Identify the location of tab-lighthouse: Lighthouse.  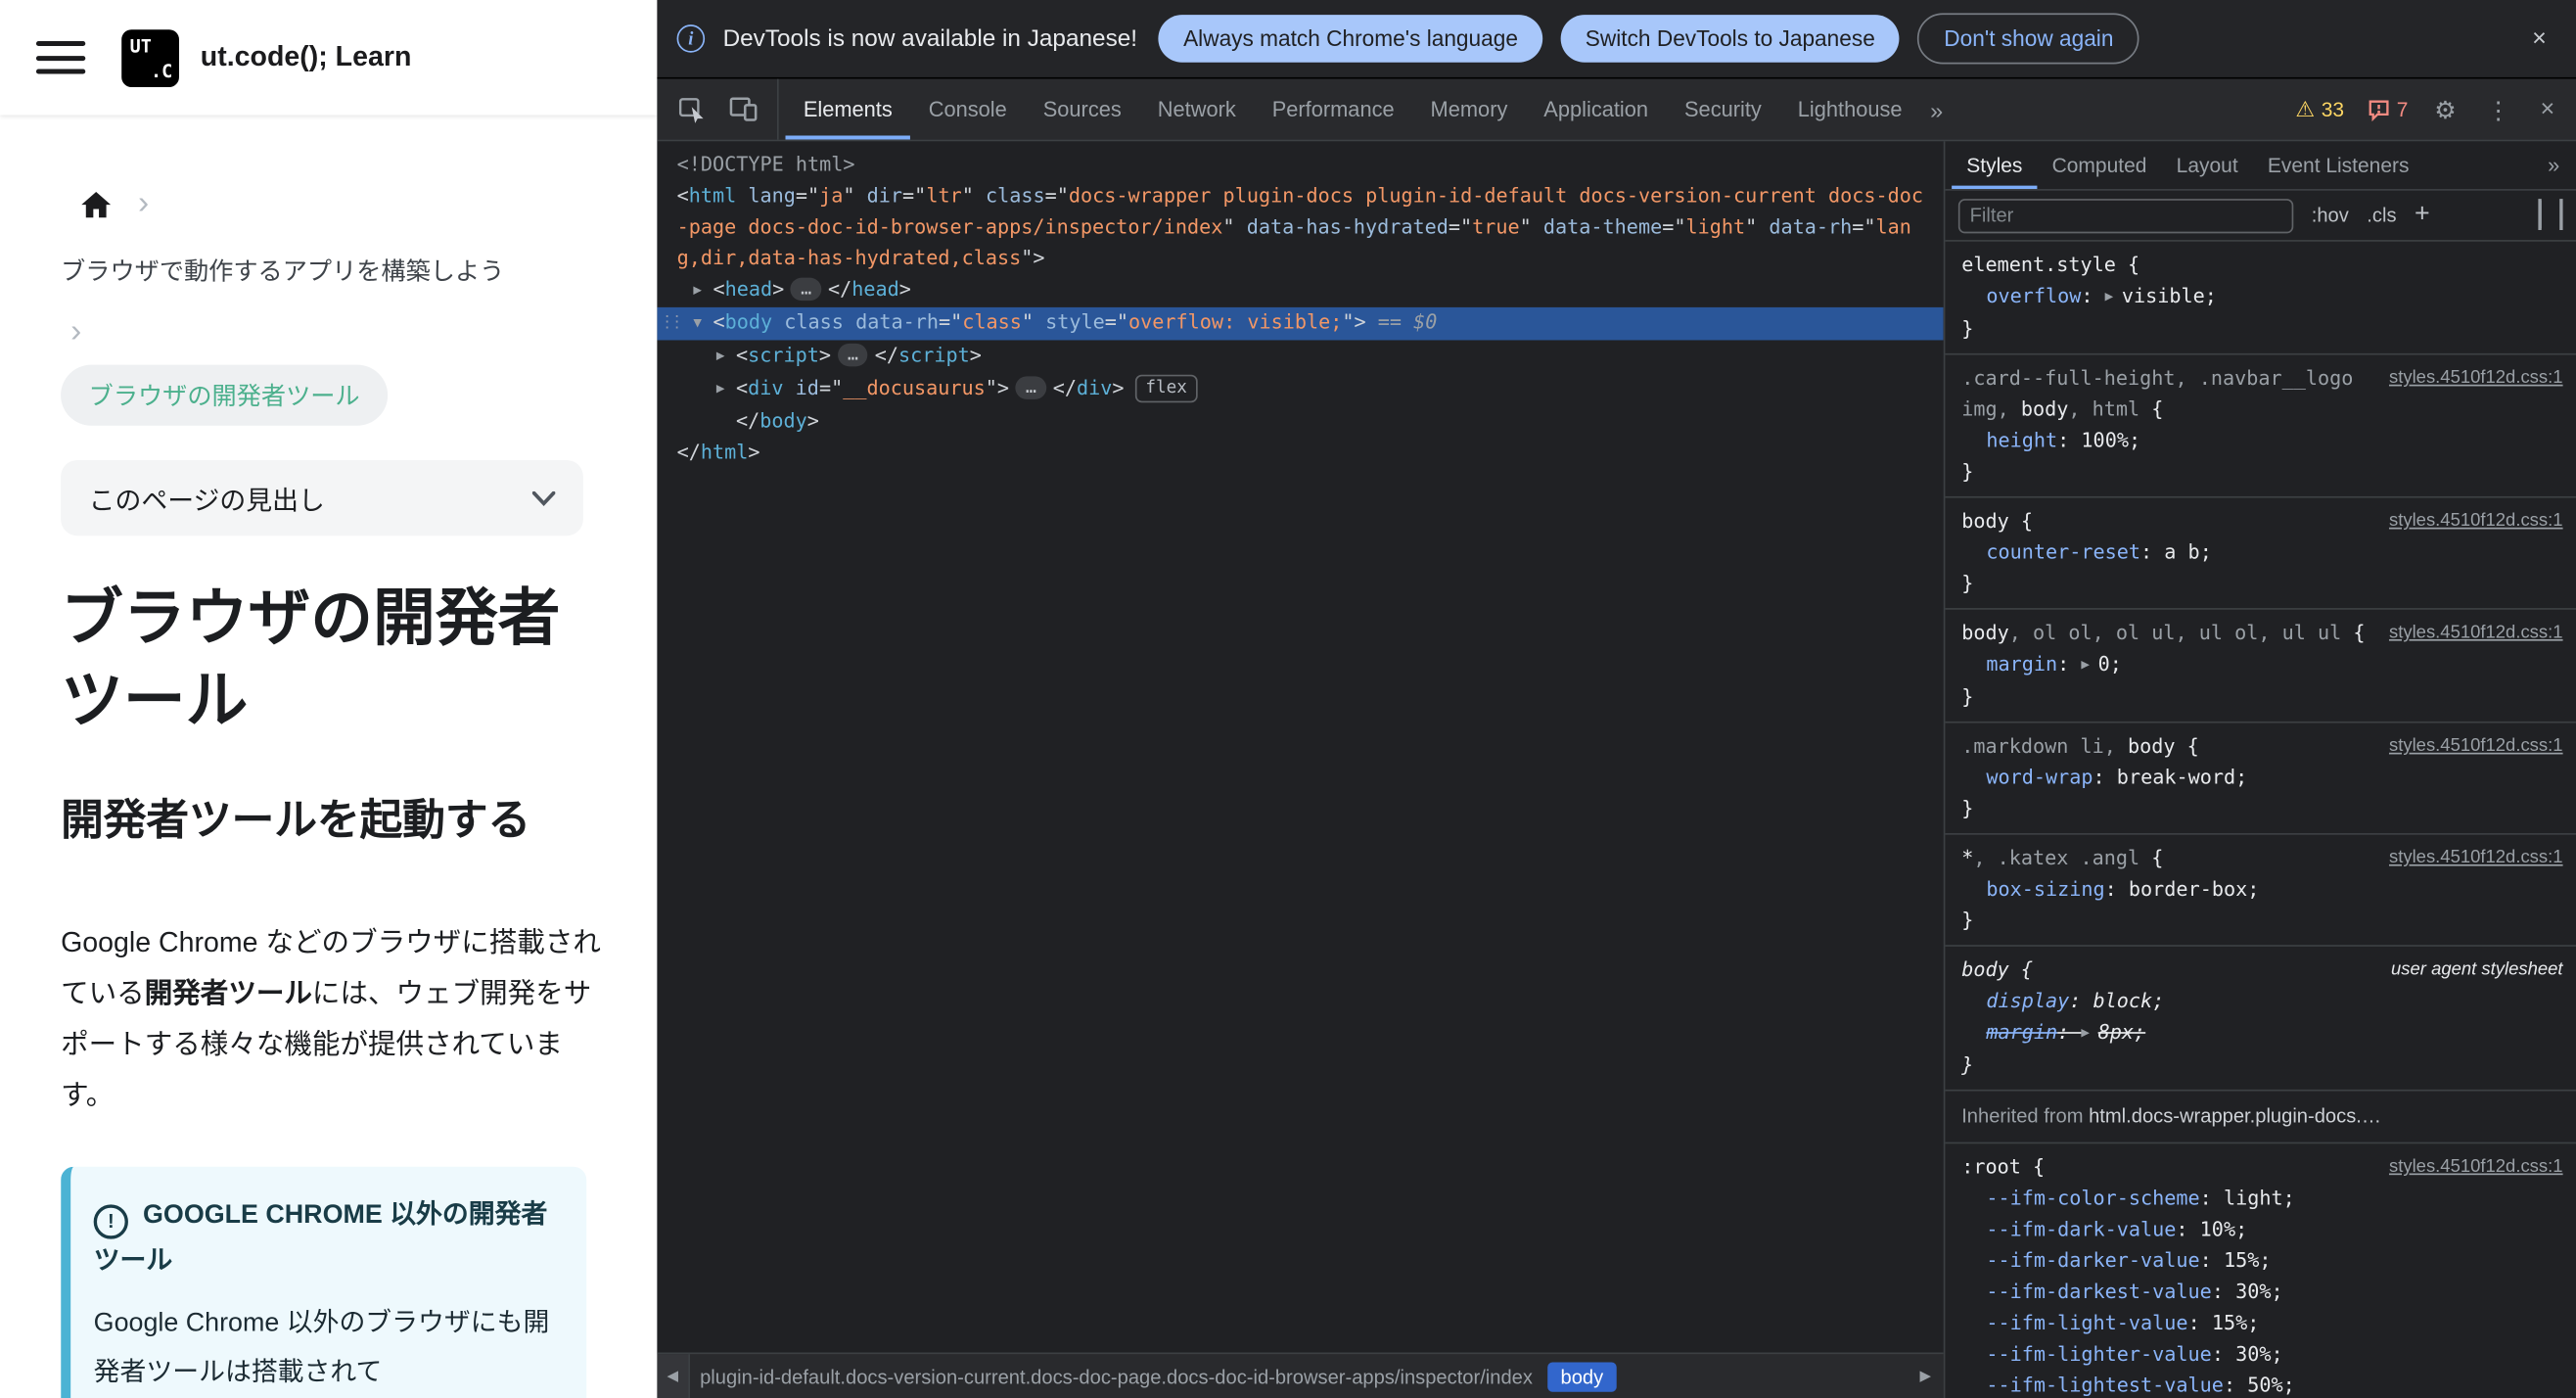
(1850, 109).